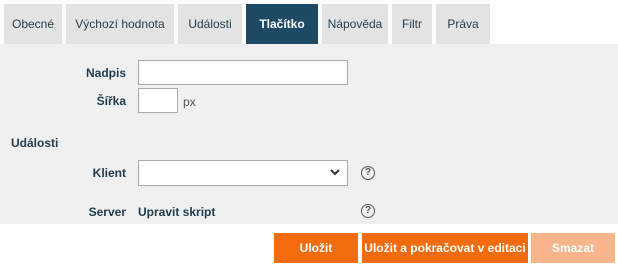 This screenshot has width=618, height=266. I want to click on width-label: Šířka, so click(111, 101).